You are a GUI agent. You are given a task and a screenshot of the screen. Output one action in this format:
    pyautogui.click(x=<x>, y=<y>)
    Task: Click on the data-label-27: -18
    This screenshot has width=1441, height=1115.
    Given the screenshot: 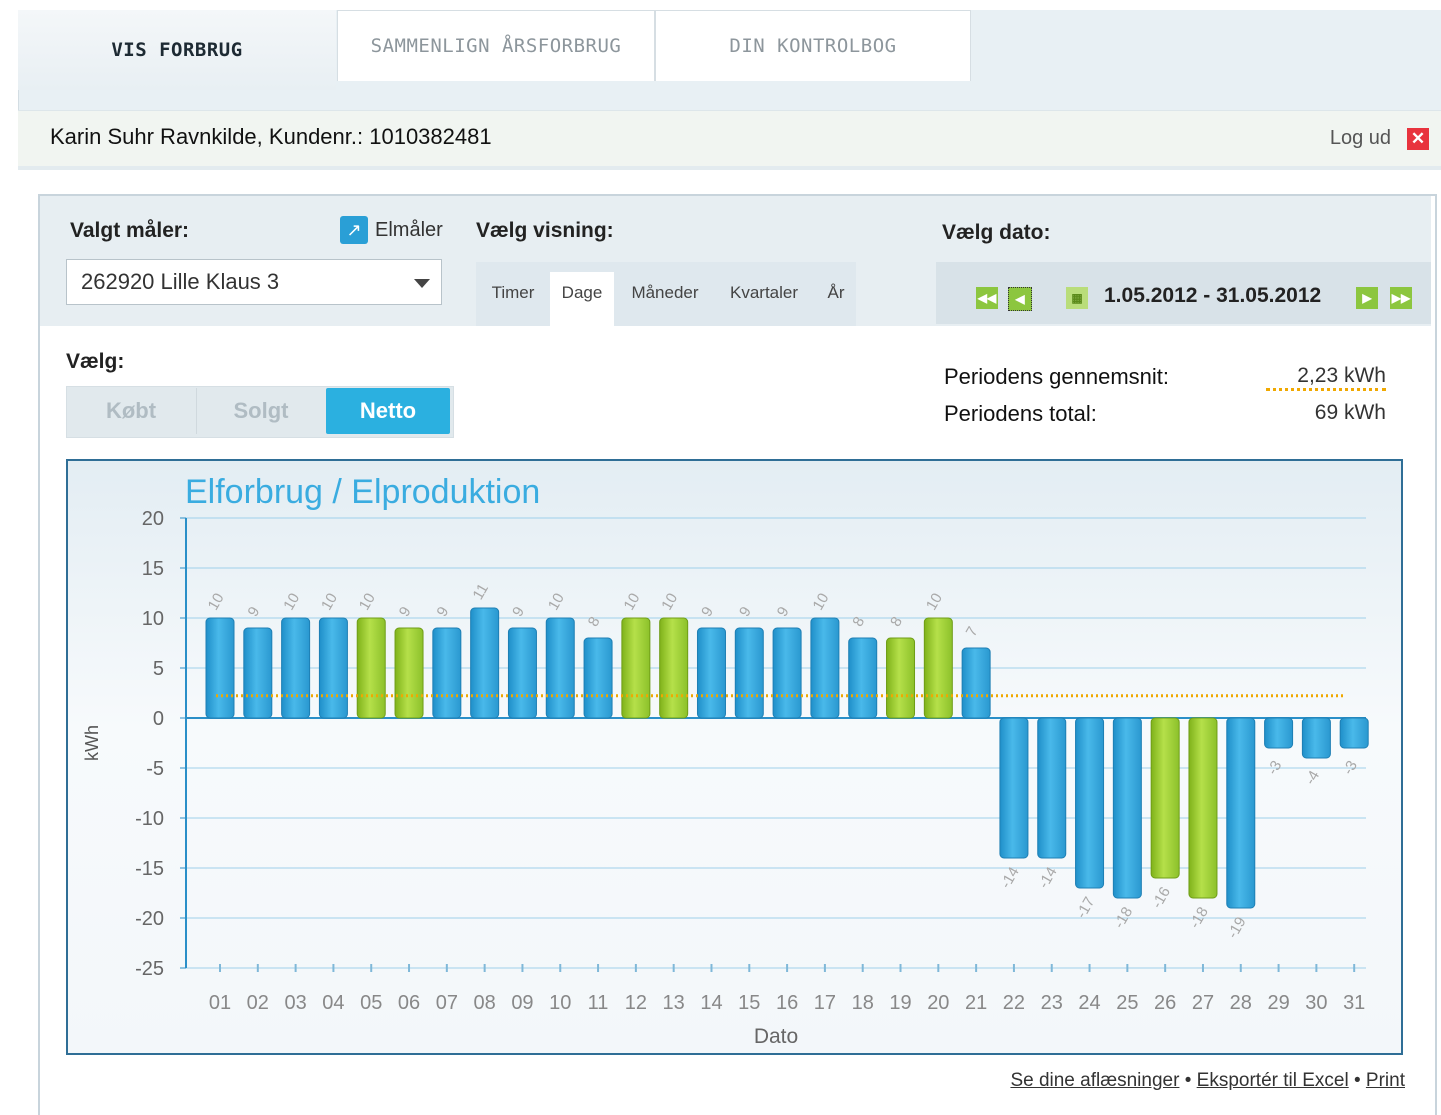 What is the action you would take?
    pyautogui.click(x=1199, y=917)
    